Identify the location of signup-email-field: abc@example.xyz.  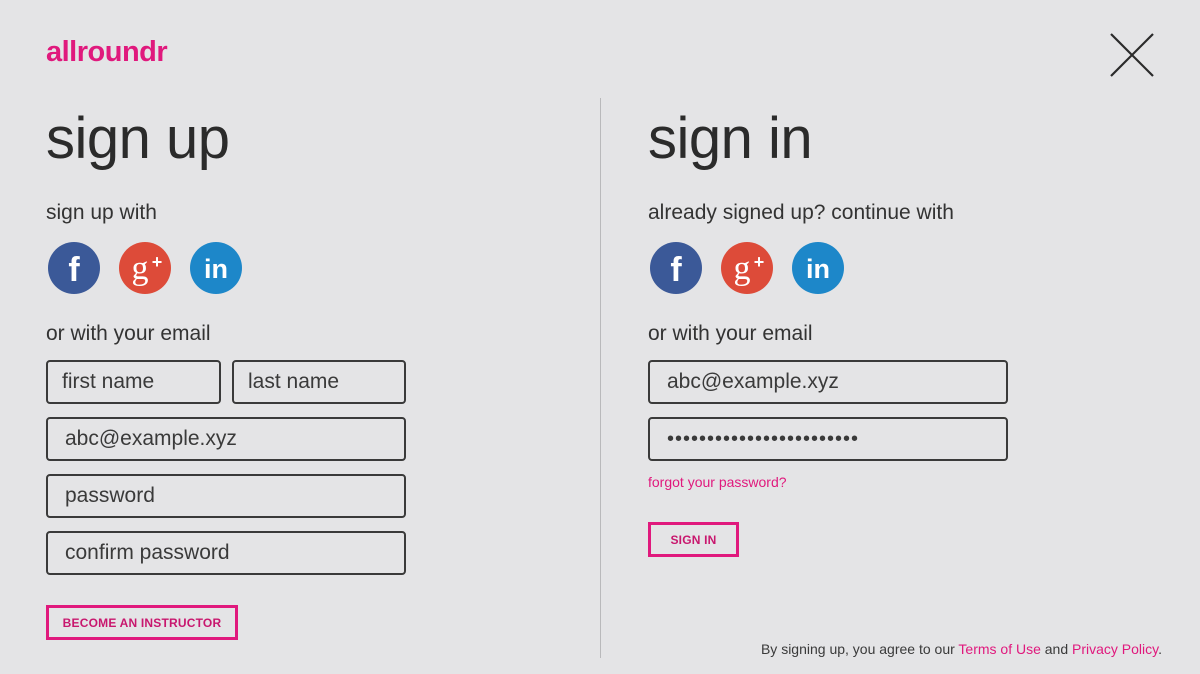
(226, 439).